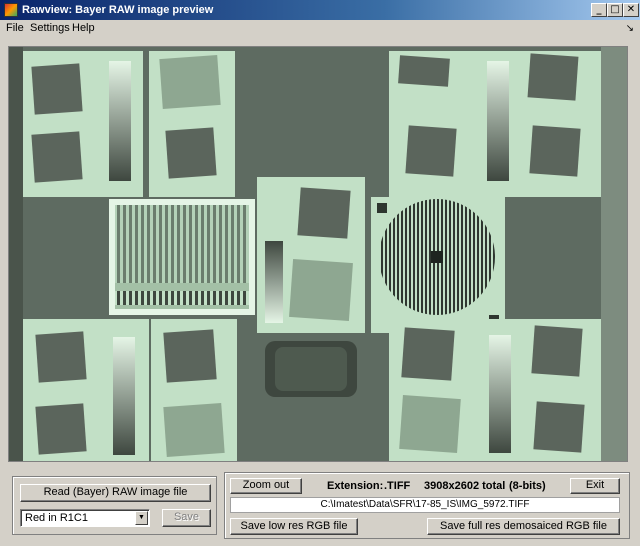 Image resolution: width=640 pixels, height=546 pixels. I want to click on menu-bar: File Settings Help ↘, so click(320, 28).